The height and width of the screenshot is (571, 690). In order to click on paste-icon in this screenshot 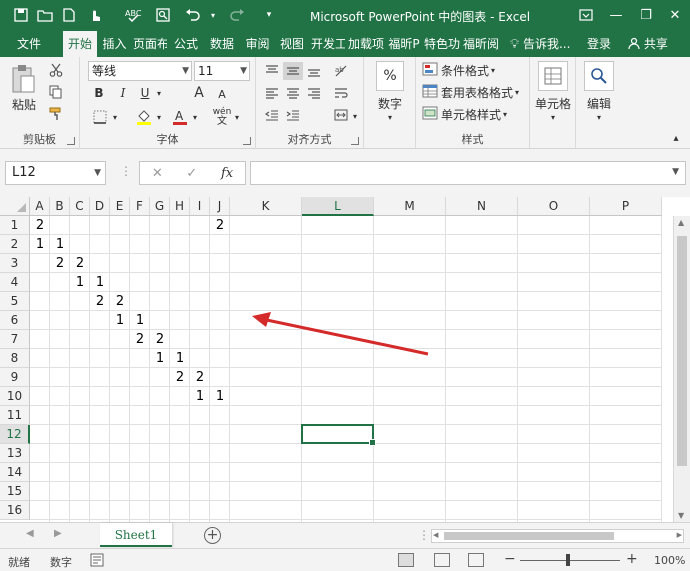, I will do `click(23, 79)`.